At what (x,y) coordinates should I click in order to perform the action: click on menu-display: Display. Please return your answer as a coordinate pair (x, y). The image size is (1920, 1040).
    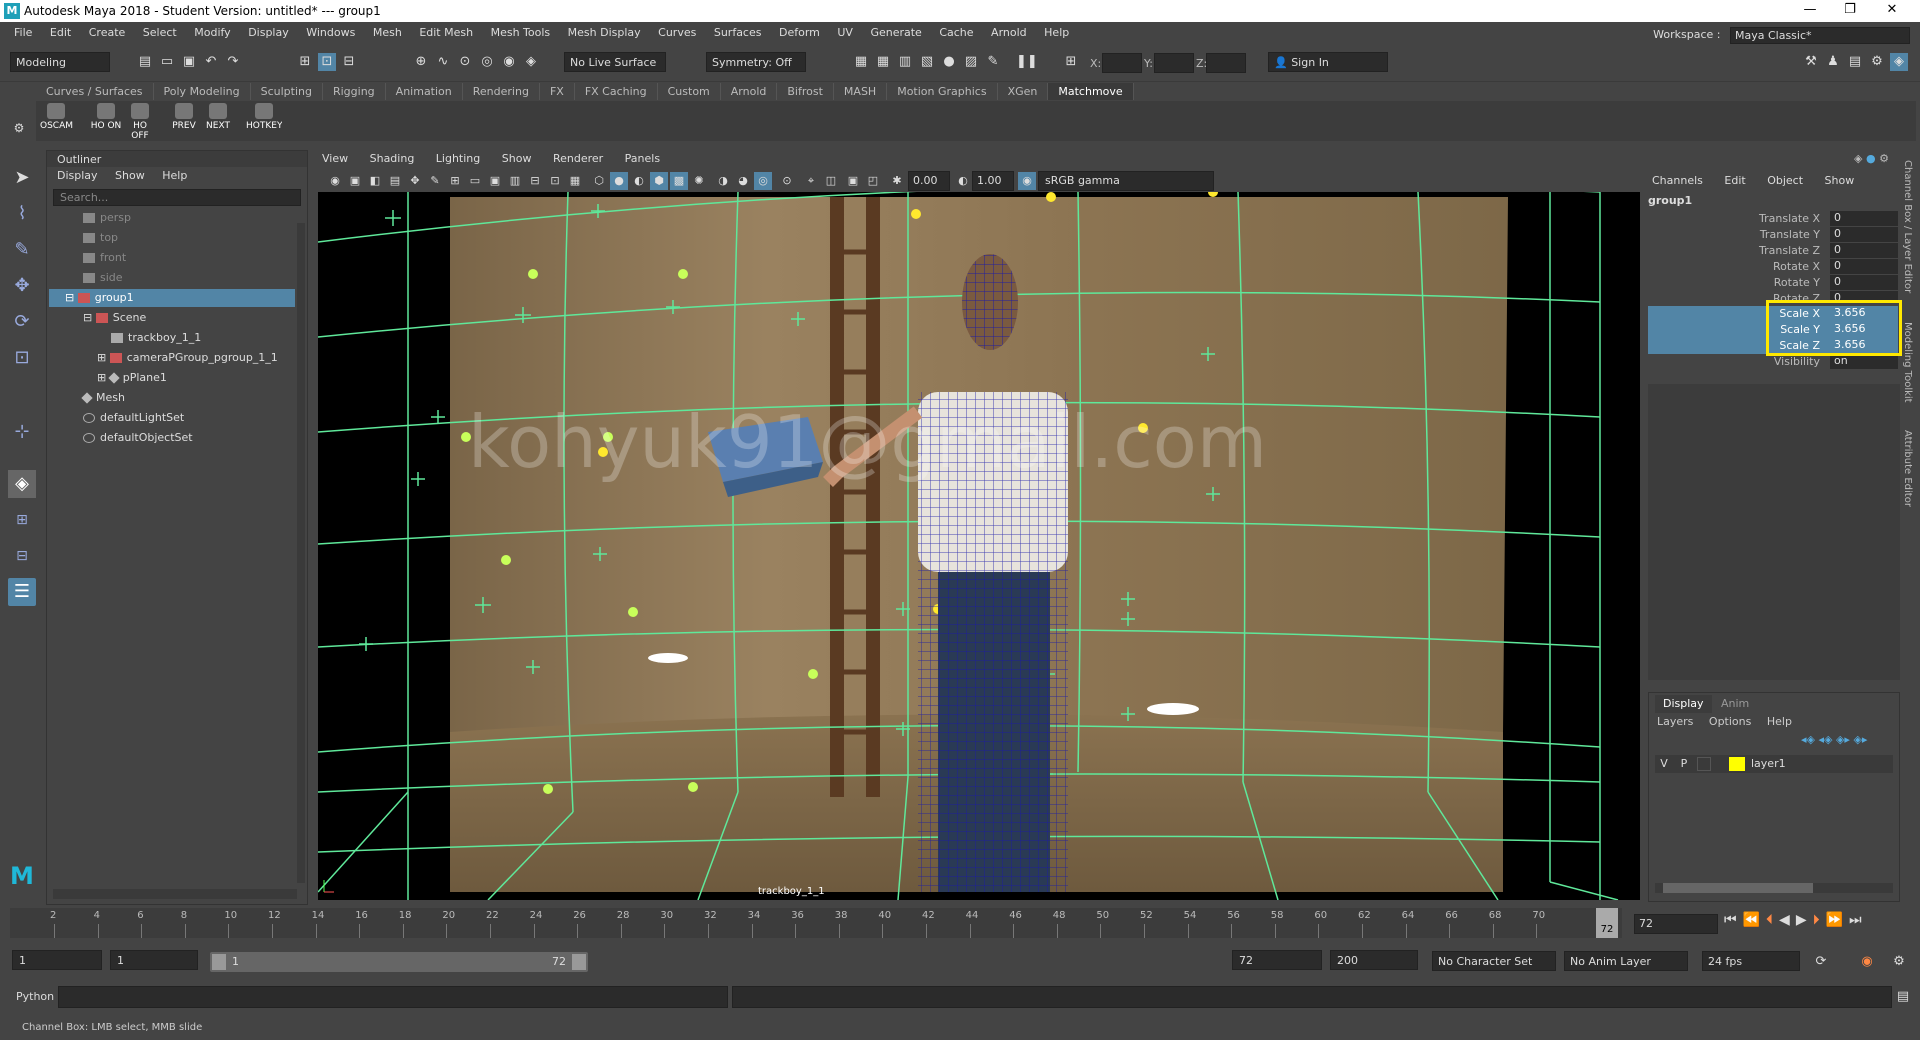
    Looking at the image, I should click on (268, 30).